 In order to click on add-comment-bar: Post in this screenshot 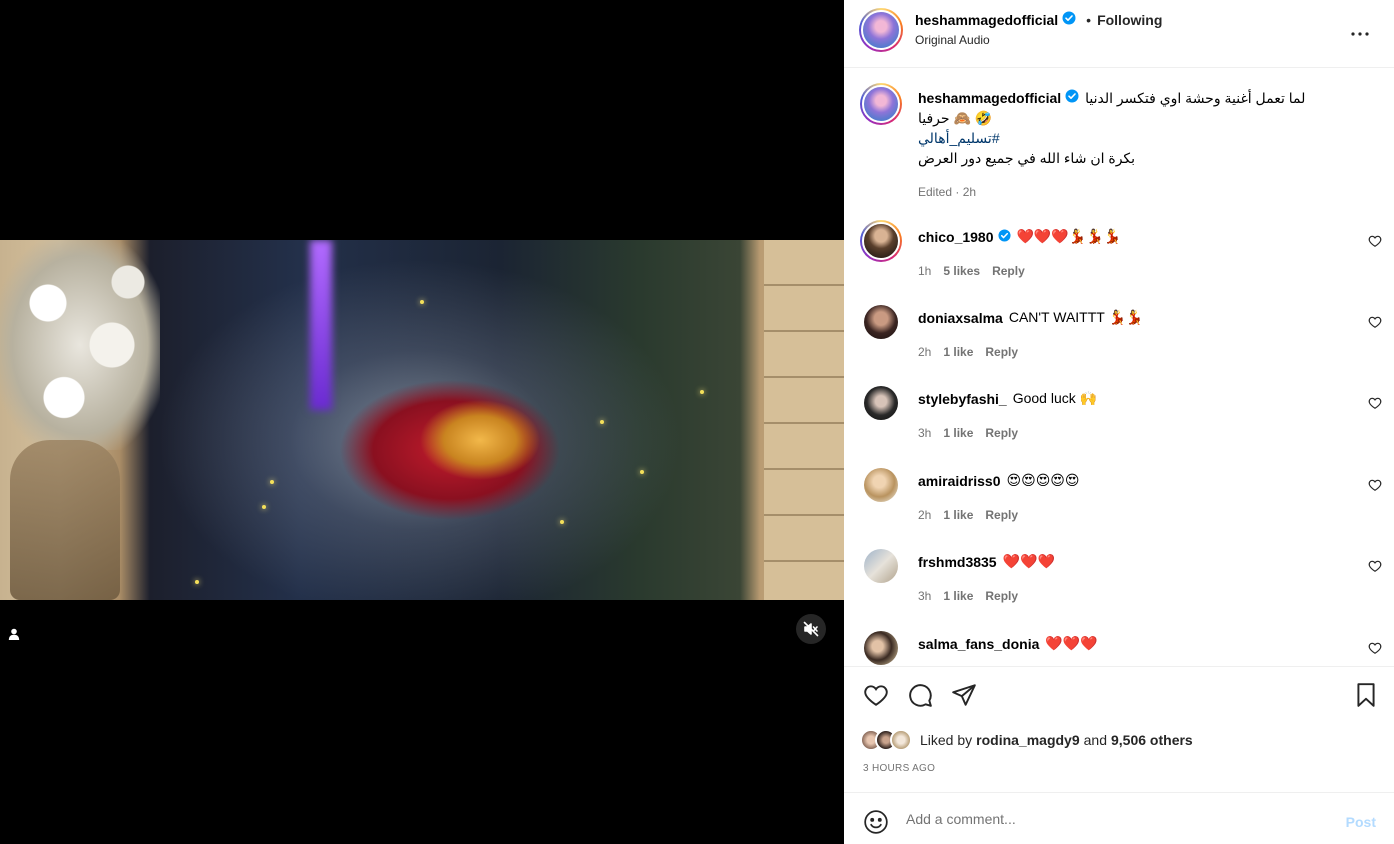, I will do `click(1119, 818)`.